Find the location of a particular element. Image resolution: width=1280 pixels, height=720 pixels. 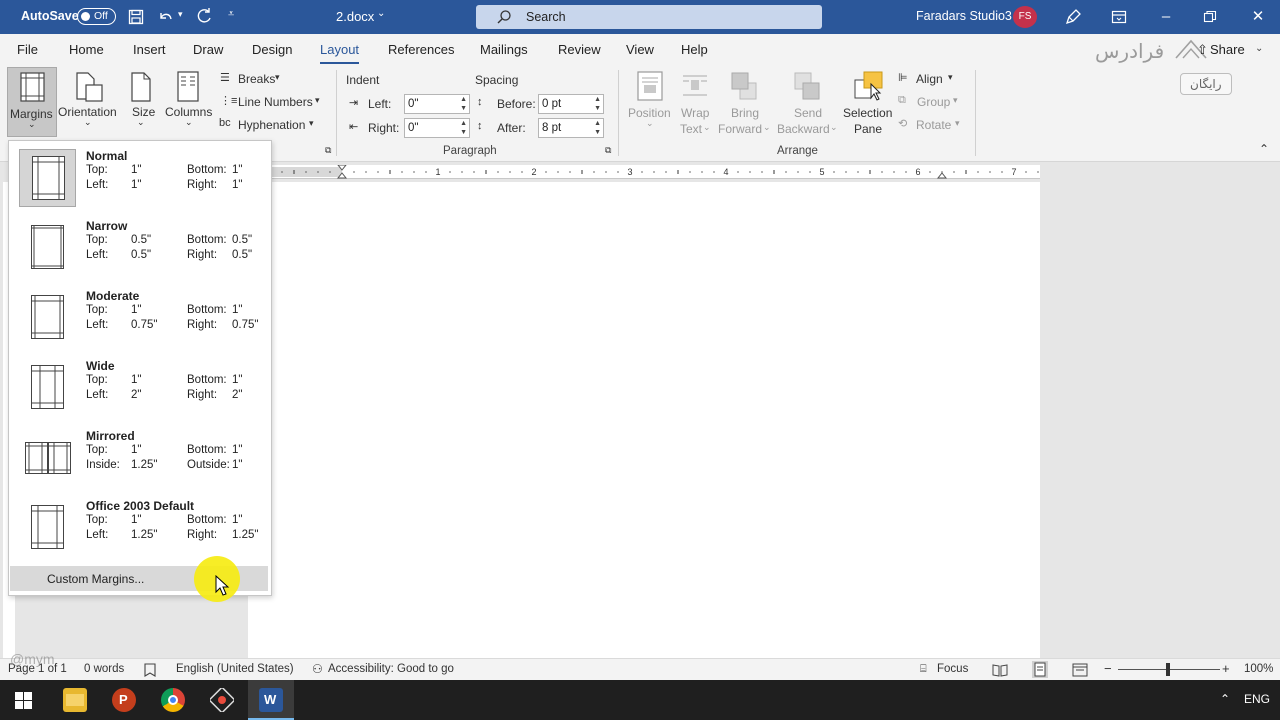

right-indent-marker is located at coordinates (942, 175).